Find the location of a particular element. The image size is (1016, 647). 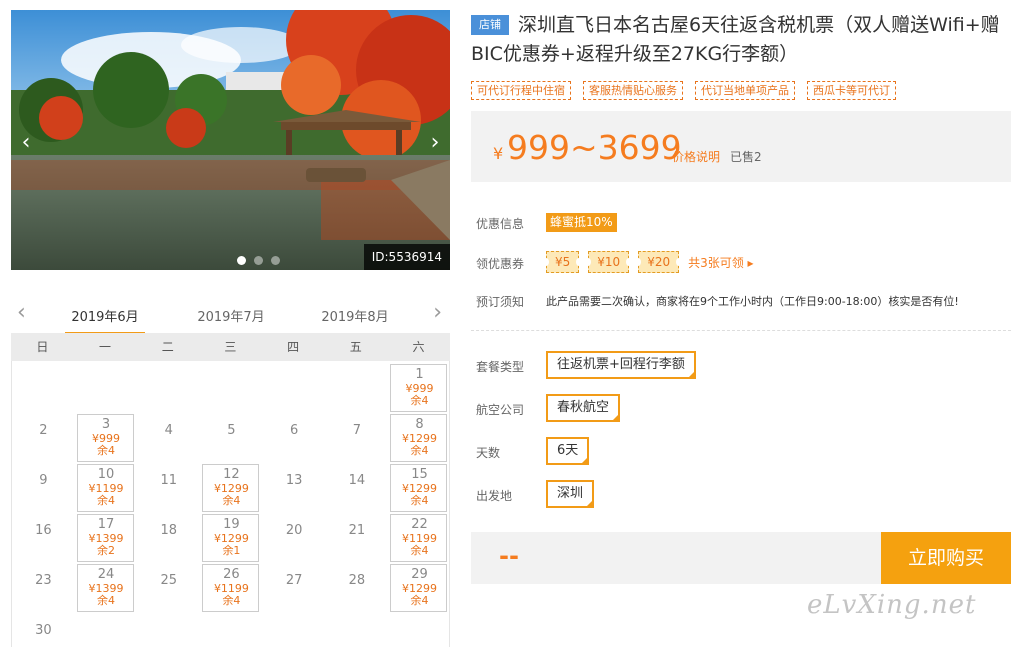

calendar-day: 7 is located at coordinates (357, 438).